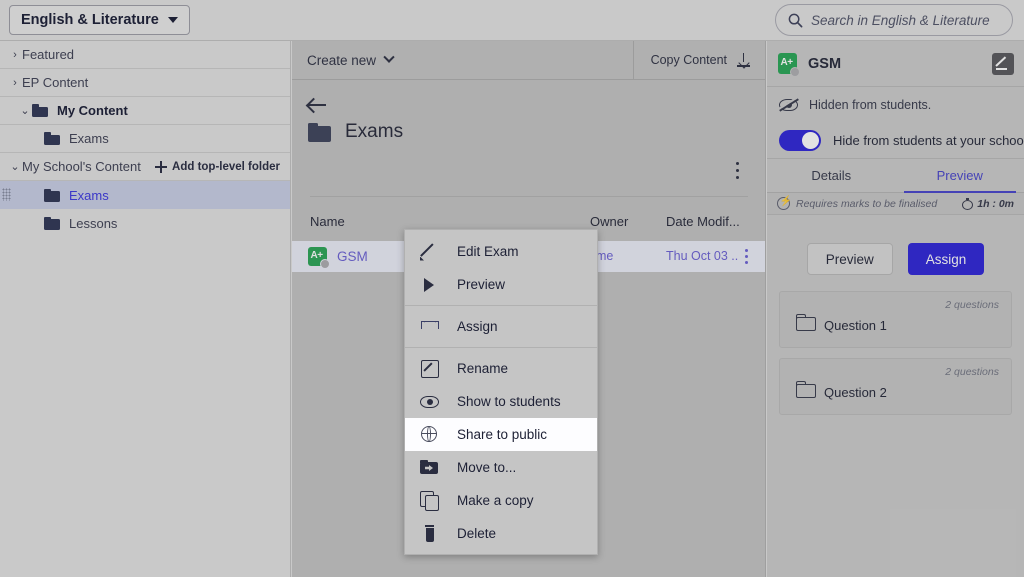  What do you see at coordinates (960, 176) in the screenshot?
I see `tab-preview: Preview` at bounding box center [960, 176].